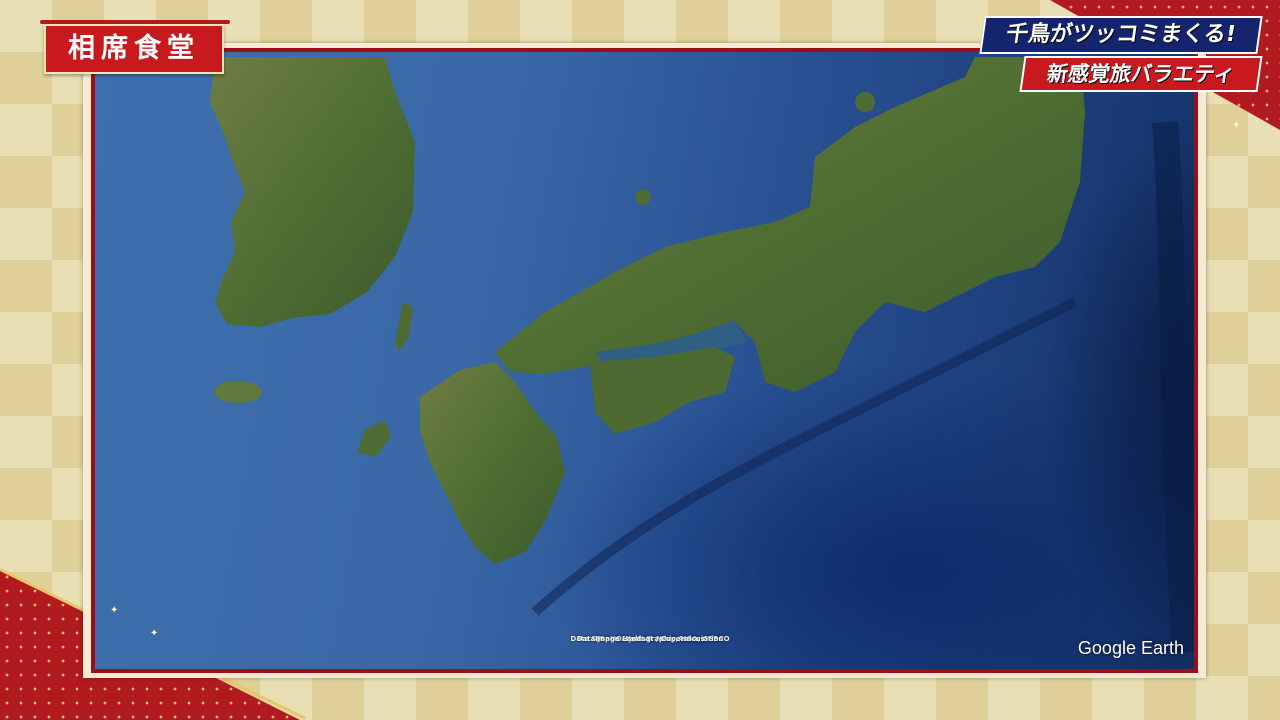 This screenshot has height=720, width=1280. Describe the element at coordinates (1173, 387) in the screenshot. I see `japan-trench` at that location.